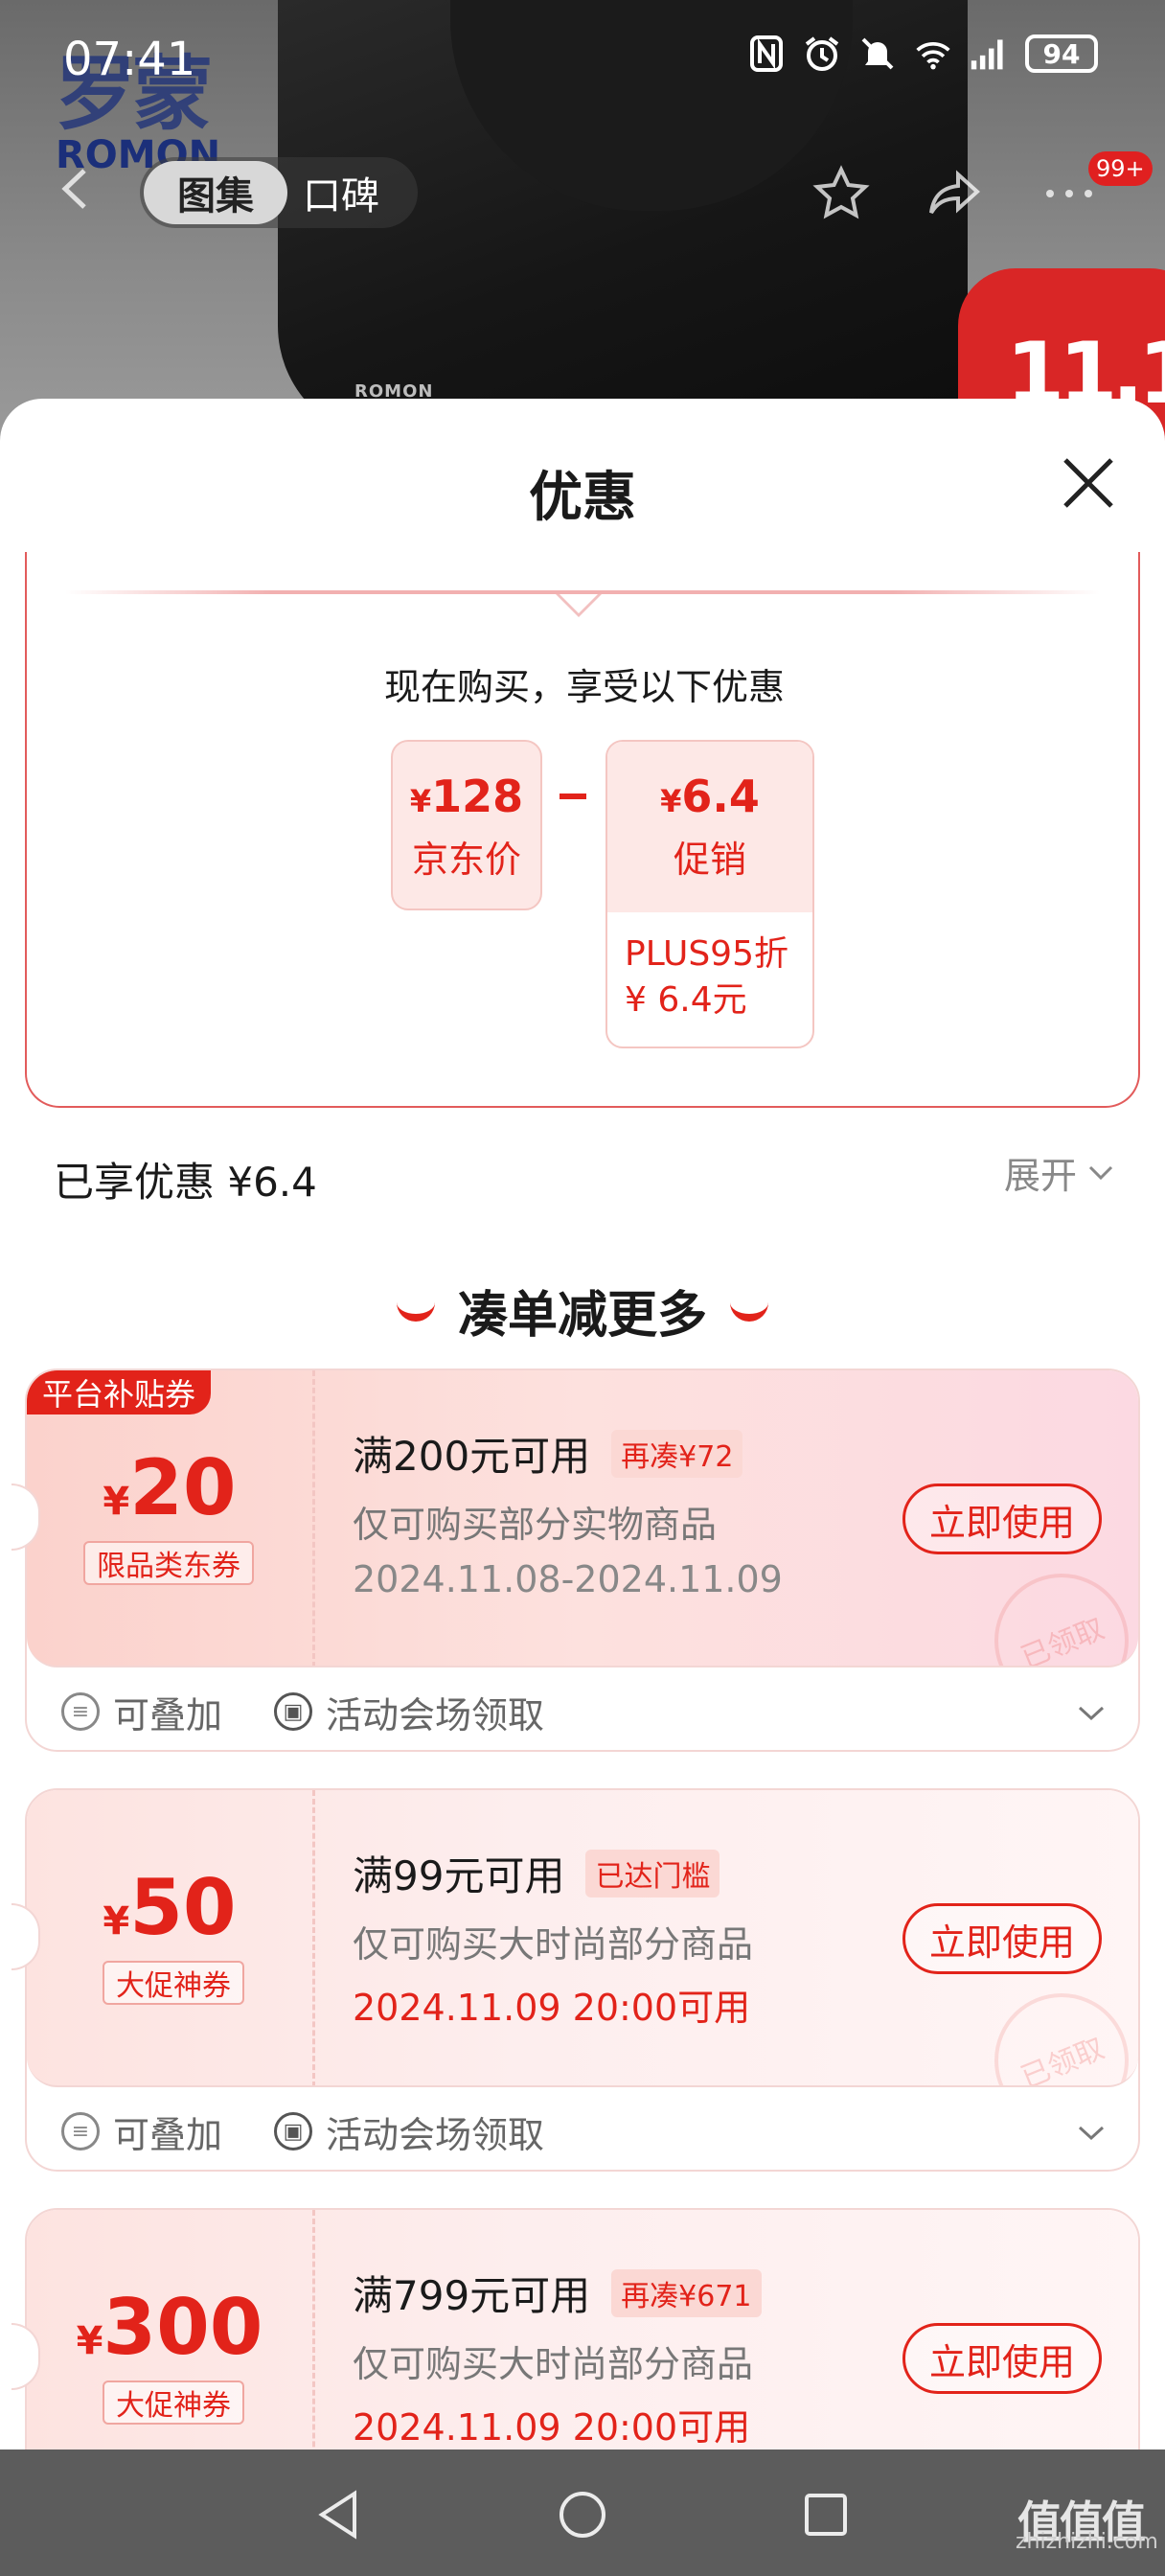  Describe the element at coordinates (120, 1392) in the screenshot. I see `platform-subsidy-tag: 平台补贴券` at that location.